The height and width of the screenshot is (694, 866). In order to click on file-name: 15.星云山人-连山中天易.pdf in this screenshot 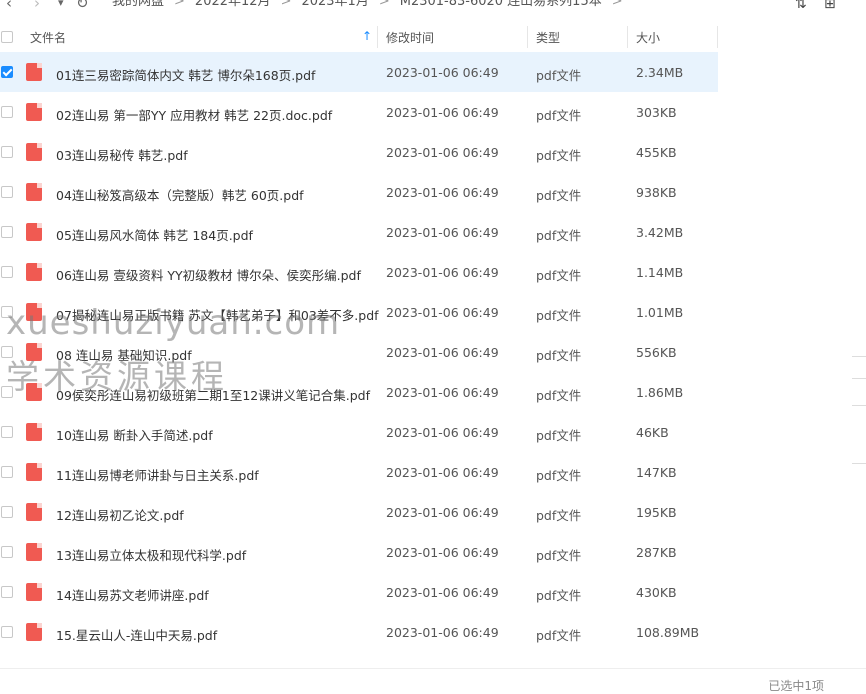, I will do `click(136, 634)`.